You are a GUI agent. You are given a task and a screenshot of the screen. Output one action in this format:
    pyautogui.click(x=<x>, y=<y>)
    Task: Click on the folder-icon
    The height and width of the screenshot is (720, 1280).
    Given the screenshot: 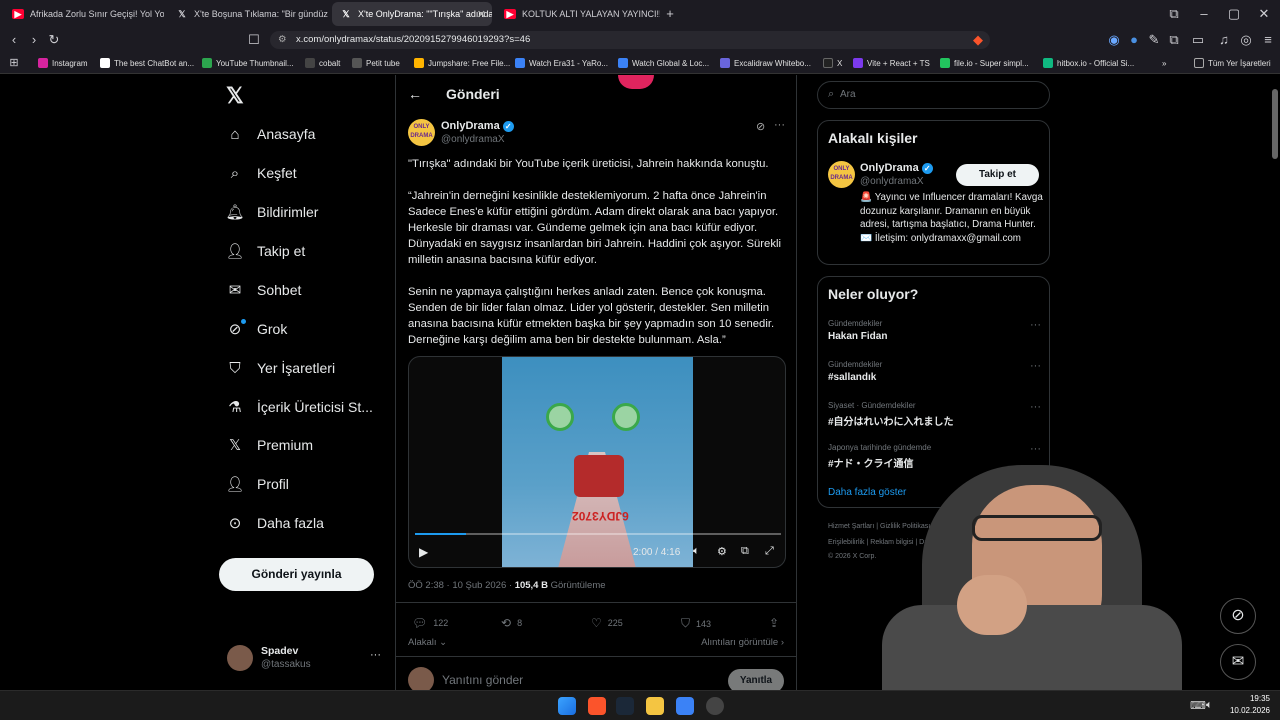 What is the action you would take?
    pyautogui.click(x=655, y=706)
    